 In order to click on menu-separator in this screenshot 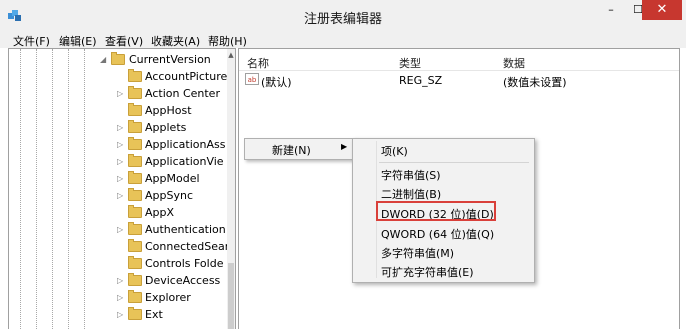, I will do `click(454, 162)`.